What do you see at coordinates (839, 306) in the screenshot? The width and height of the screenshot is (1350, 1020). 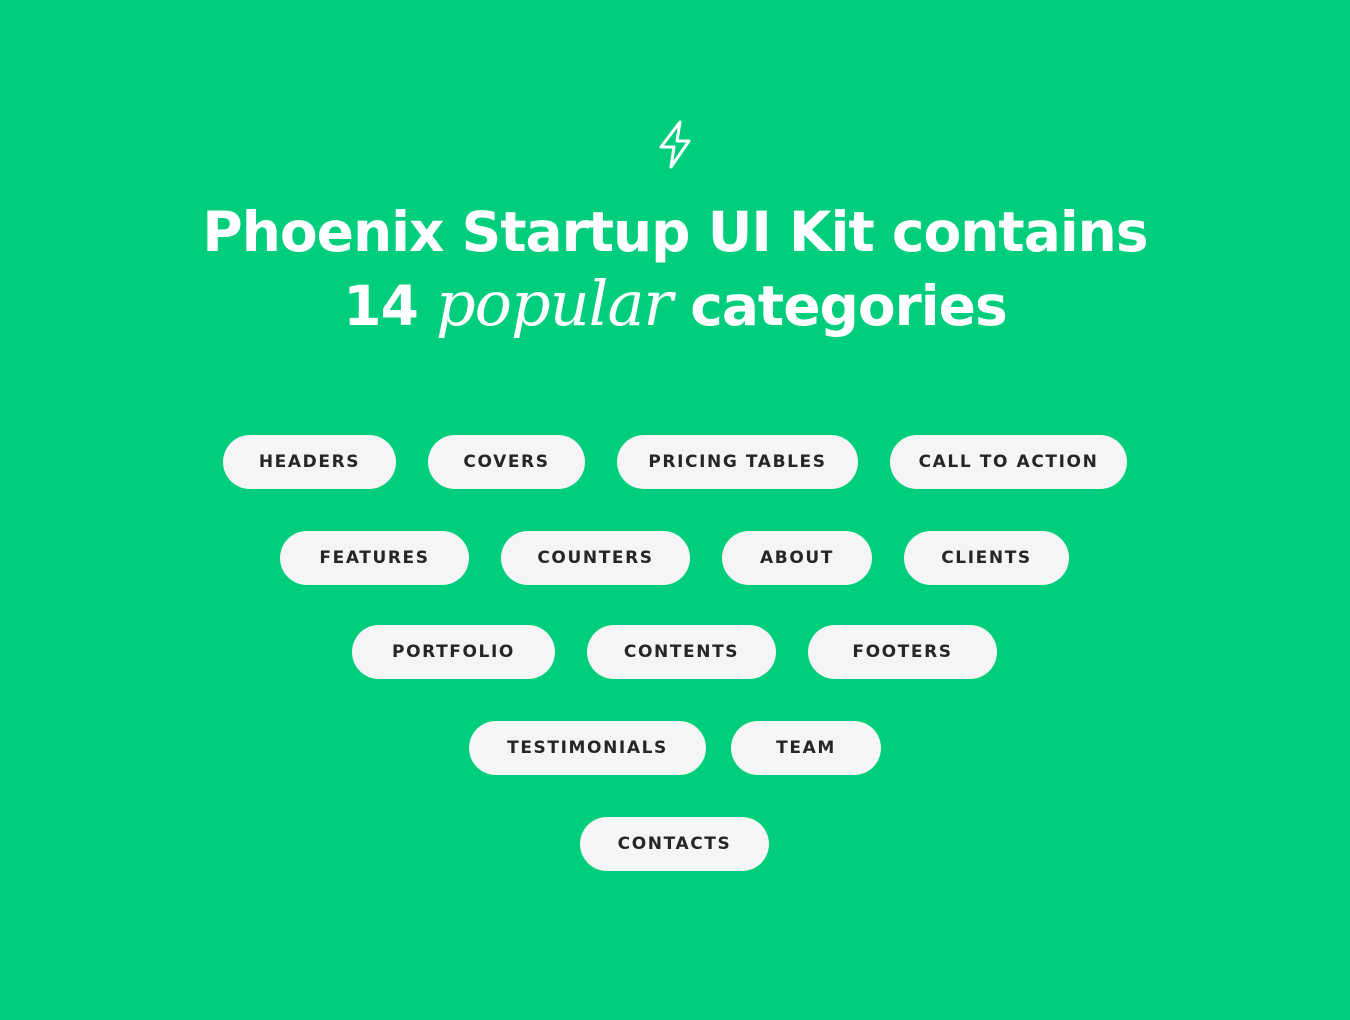 I see `headline-suffix: categories` at bounding box center [839, 306].